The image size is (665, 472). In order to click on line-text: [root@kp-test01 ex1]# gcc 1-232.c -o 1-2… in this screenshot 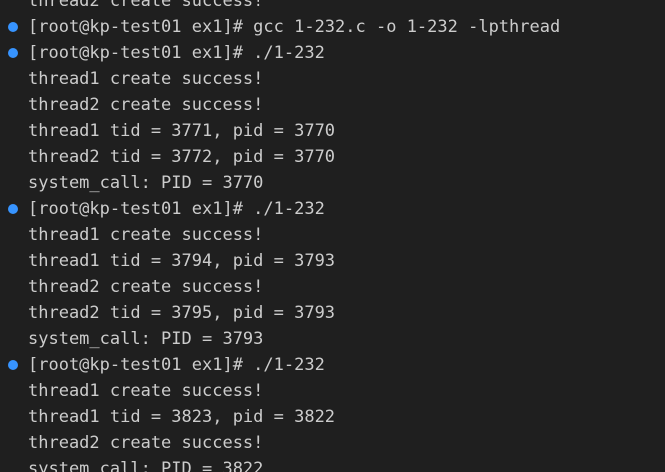, I will do `click(294, 27)`.